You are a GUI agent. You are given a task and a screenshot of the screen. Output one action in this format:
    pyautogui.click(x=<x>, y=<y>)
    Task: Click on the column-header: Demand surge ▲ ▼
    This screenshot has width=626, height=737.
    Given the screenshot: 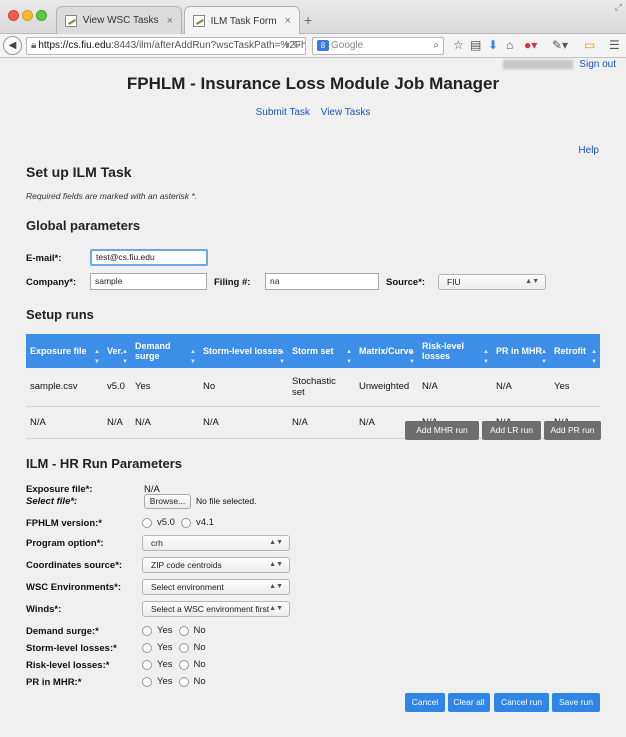 What is the action you would take?
    pyautogui.click(x=165, y=351)
    